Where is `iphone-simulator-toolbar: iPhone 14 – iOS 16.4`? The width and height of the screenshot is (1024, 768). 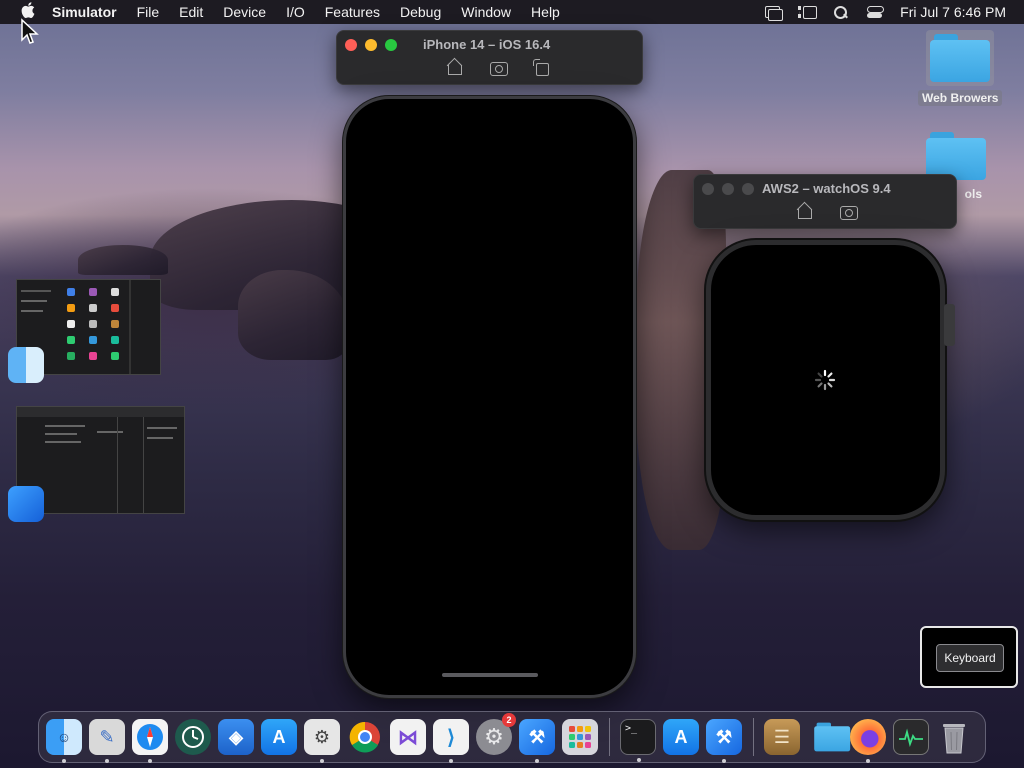
iphone-simulator-toolbar: iPhone 14 – iOS 16.4 is located at coordinates (489, 57).